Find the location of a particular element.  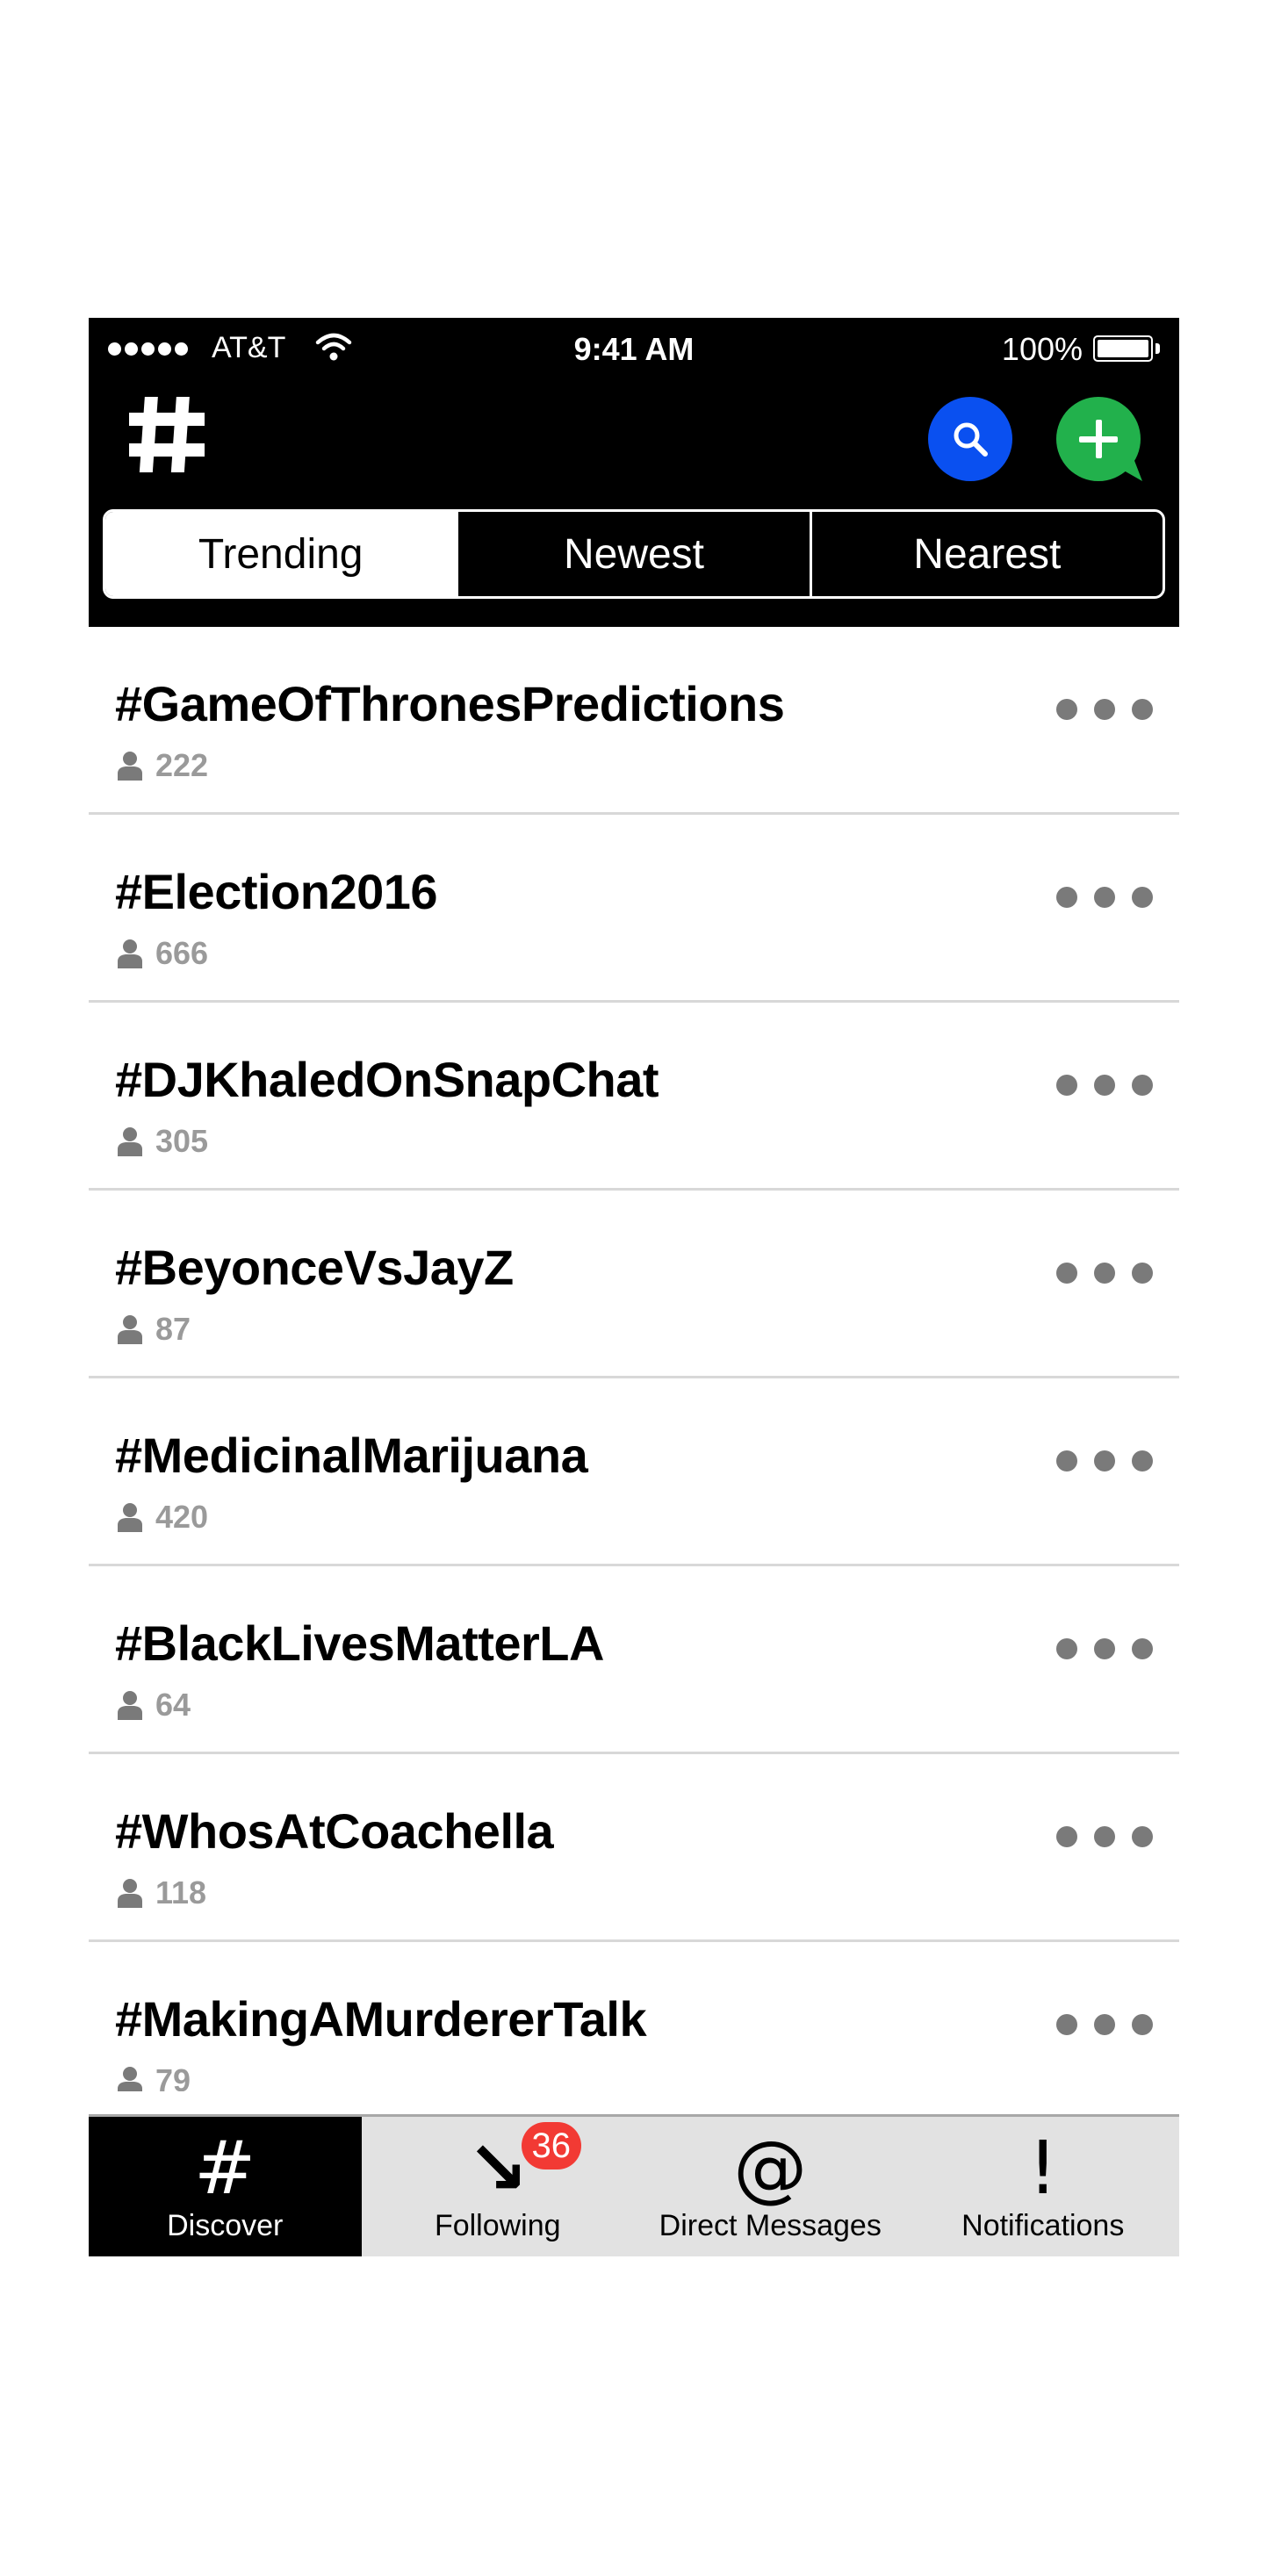

tab-label: Discover is located at coordinates (225, 2225).